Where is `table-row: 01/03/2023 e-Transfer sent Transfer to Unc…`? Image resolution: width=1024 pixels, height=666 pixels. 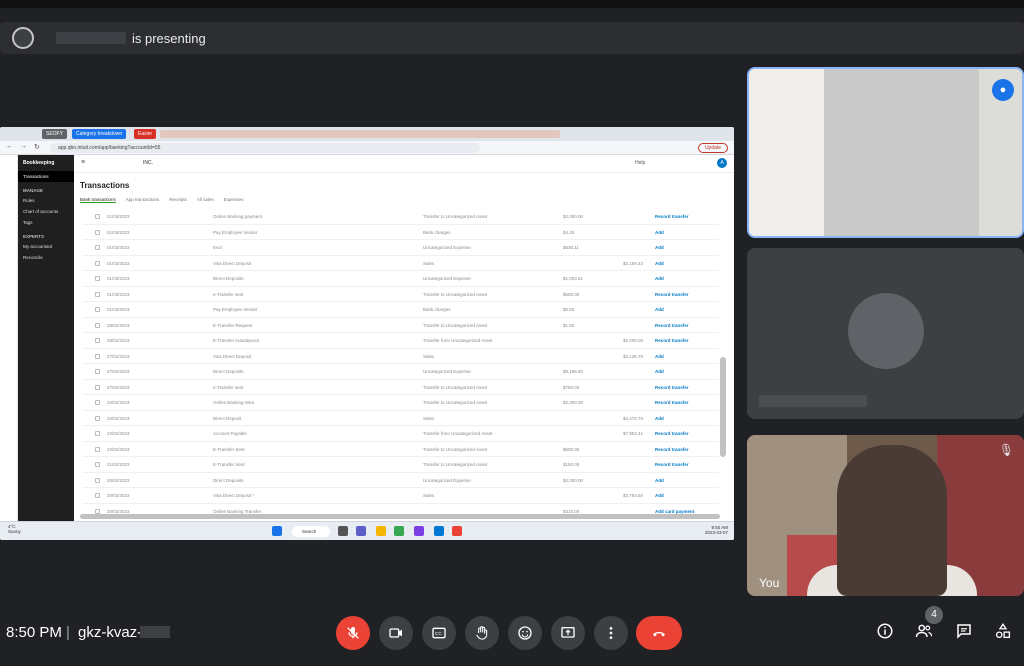 table-row: 01/03/2023 e-Transfer sent Transfer to Unc… is located at coordinates (401, 294).